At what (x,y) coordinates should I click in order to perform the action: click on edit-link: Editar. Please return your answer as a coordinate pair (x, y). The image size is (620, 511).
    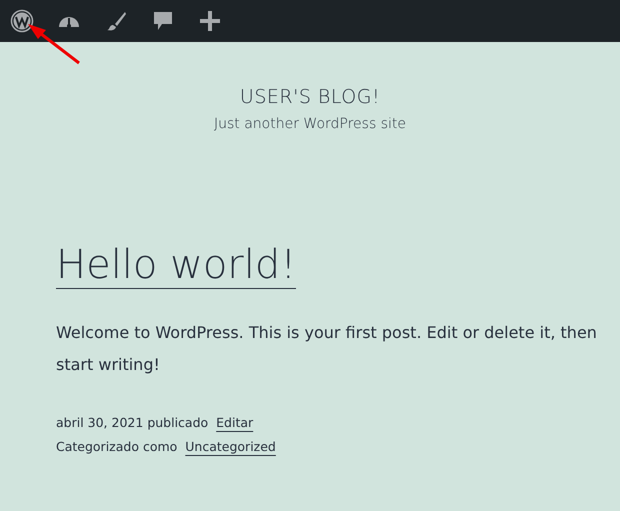
    Looking at the image, I should click on (235, 422).